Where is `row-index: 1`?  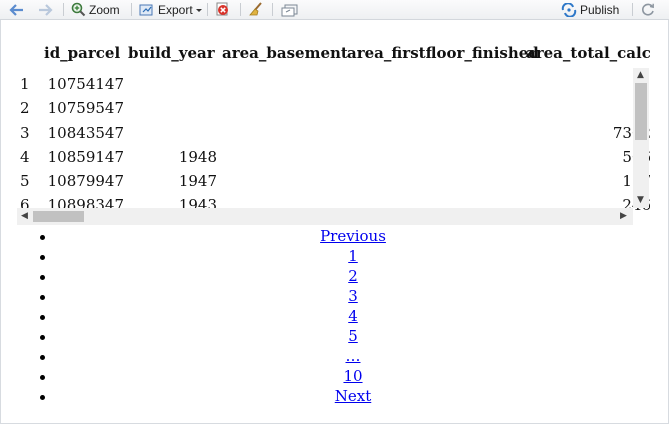
row-index: 1 is located at coordinates (25, 84).